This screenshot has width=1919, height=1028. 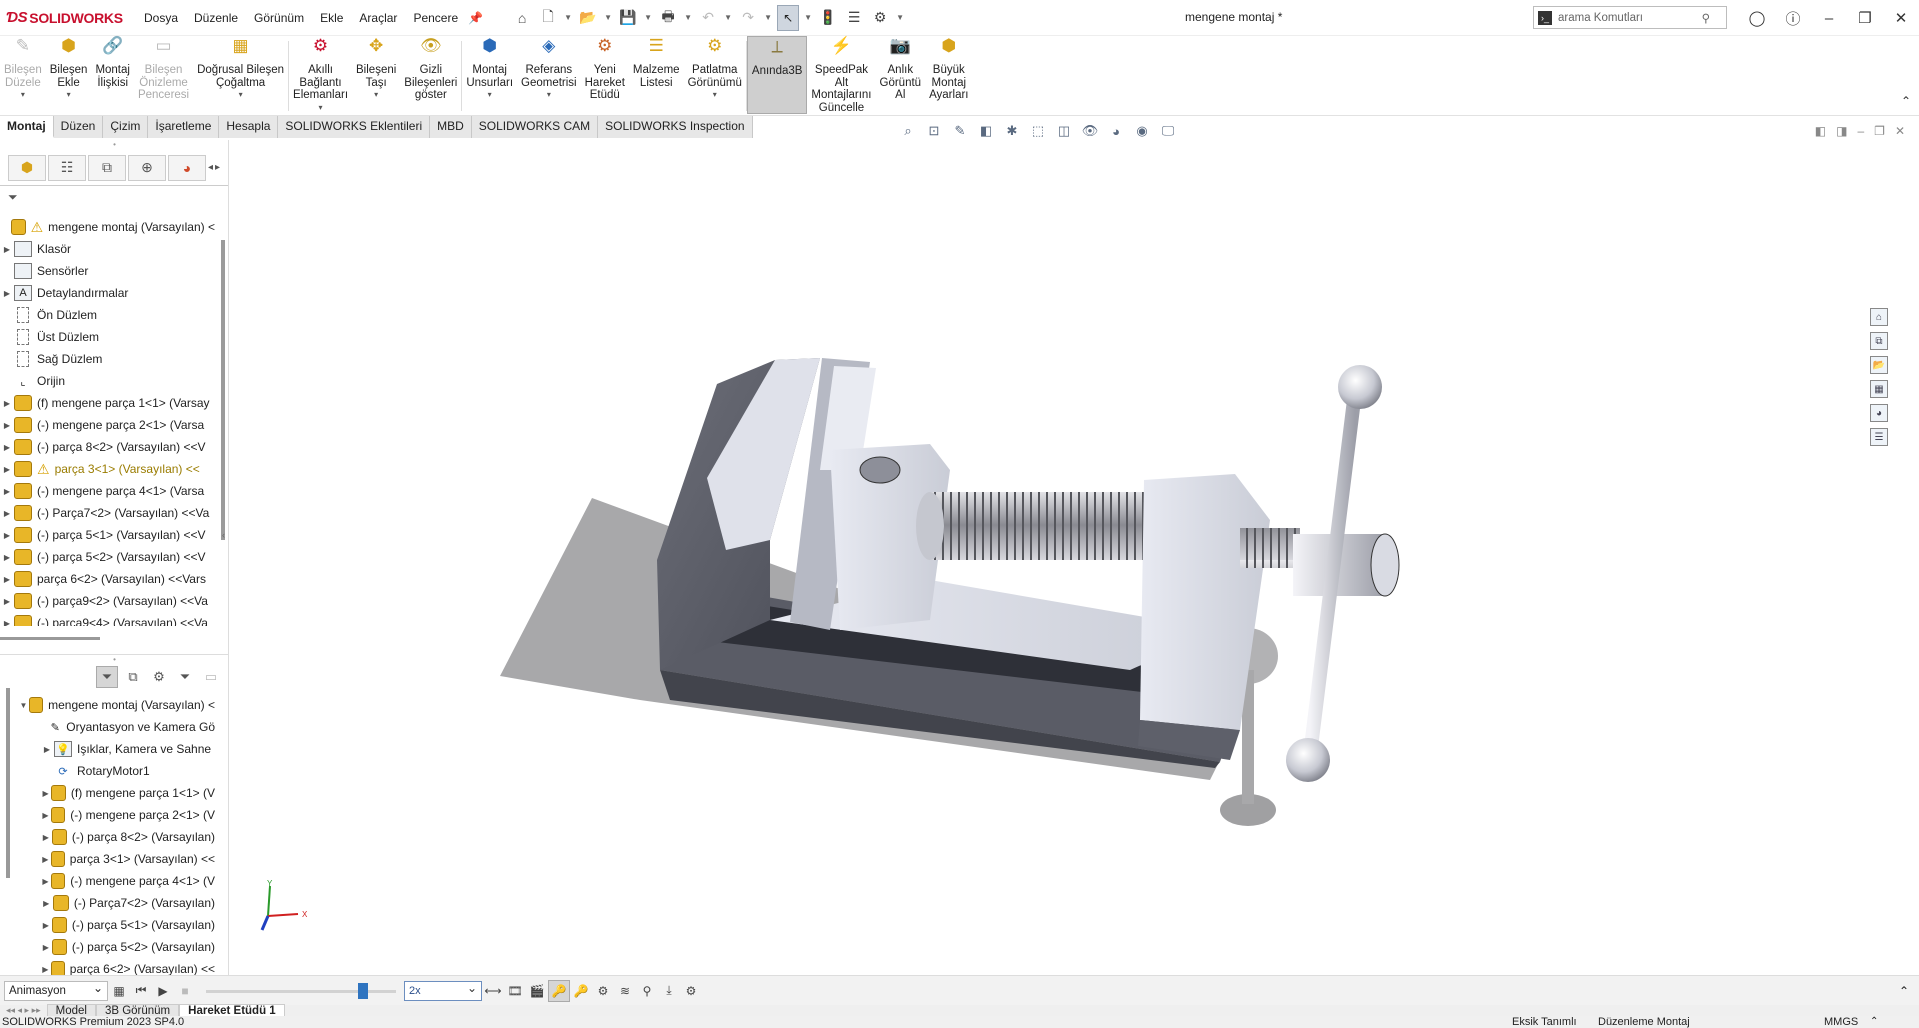 What do you see at coordinates (107, 837) in the screenshot?
I see `tree-item: ▶ (-) parça 8<2> (Varsayılan)` at bounding box center [107, 837].